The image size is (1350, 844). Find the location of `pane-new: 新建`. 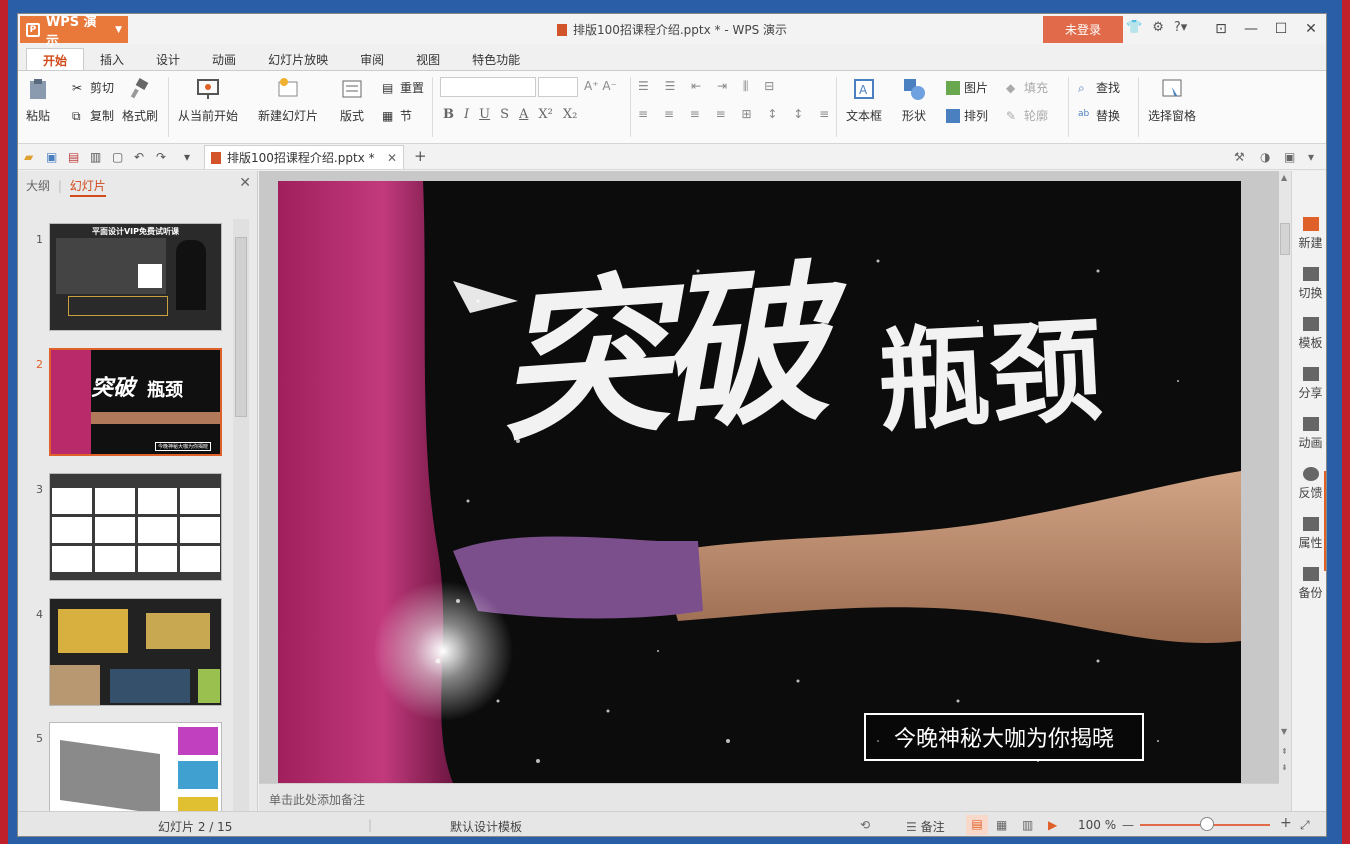

pane-new: 新建 is located at coordinates (1309, 234).